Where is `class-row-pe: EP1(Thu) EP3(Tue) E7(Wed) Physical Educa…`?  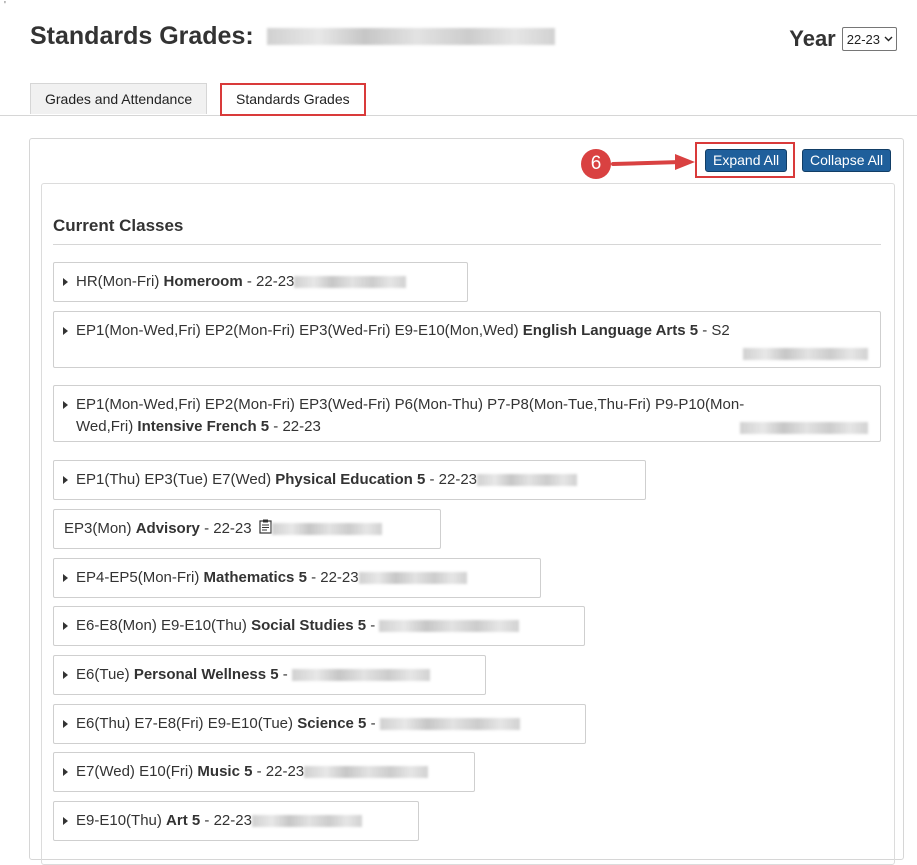 class-row-pe: EP1(Thu) EP3(Tue) E7(Wed) Physical Educa… is located at coordinates (349, 480).